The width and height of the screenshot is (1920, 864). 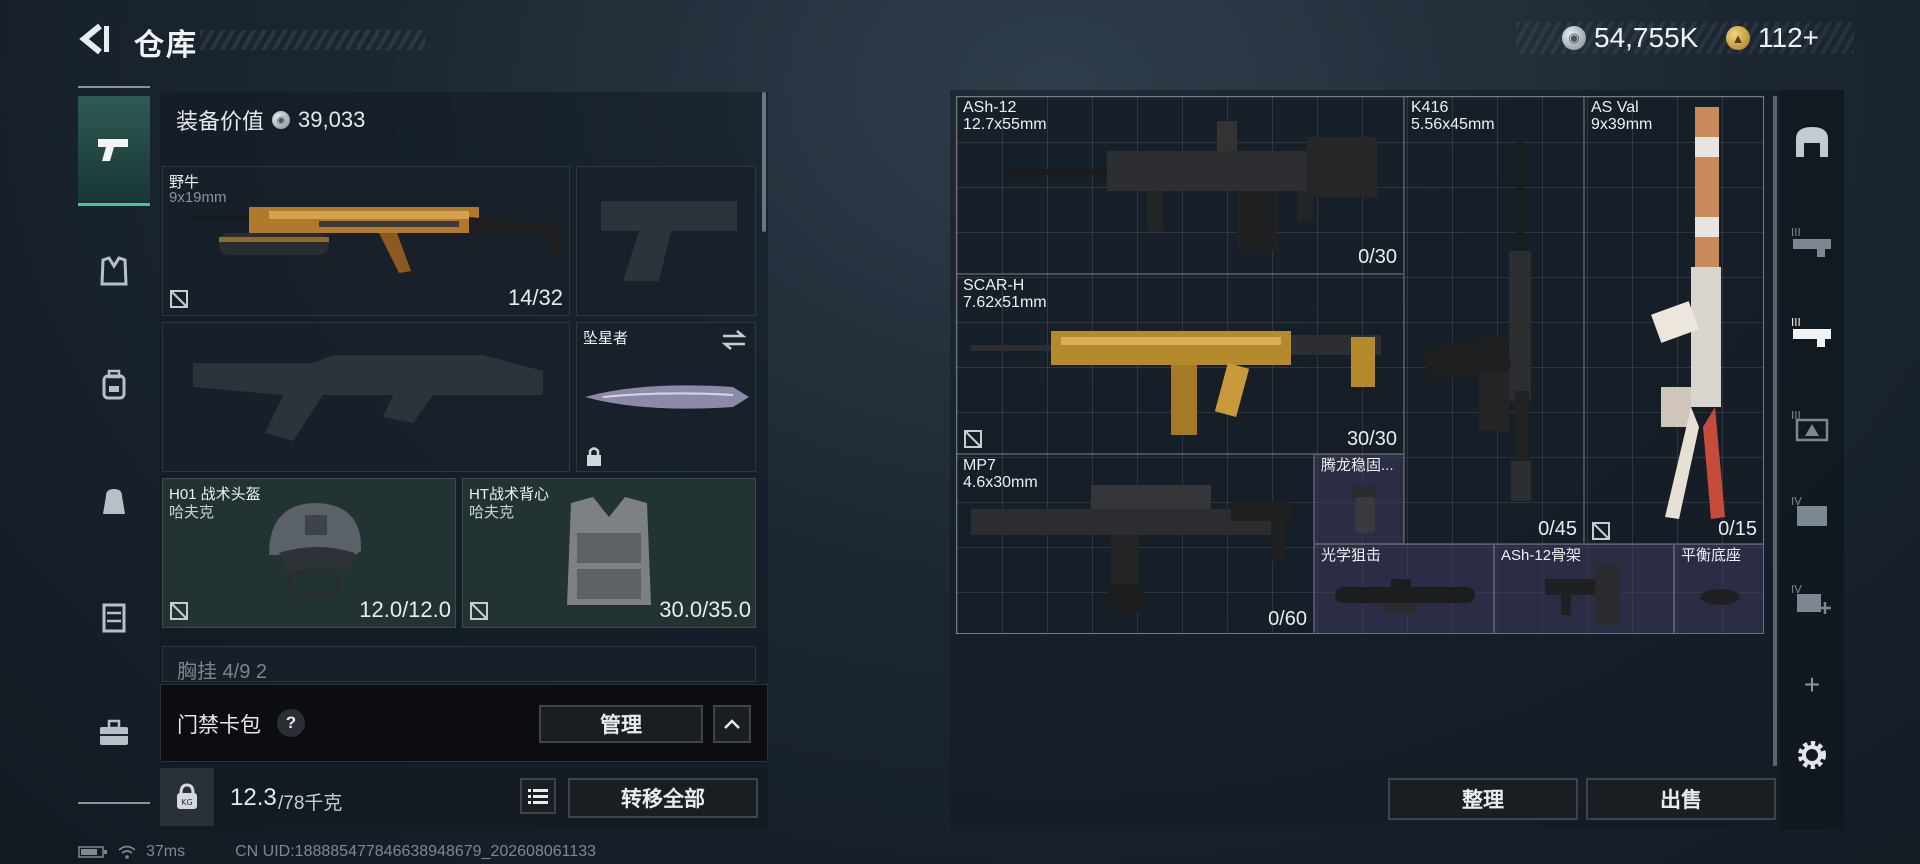 What do you see at coordinates (1364, 509) in the screenshot?
I see `grip-image` at bounding box center [1364, 509].